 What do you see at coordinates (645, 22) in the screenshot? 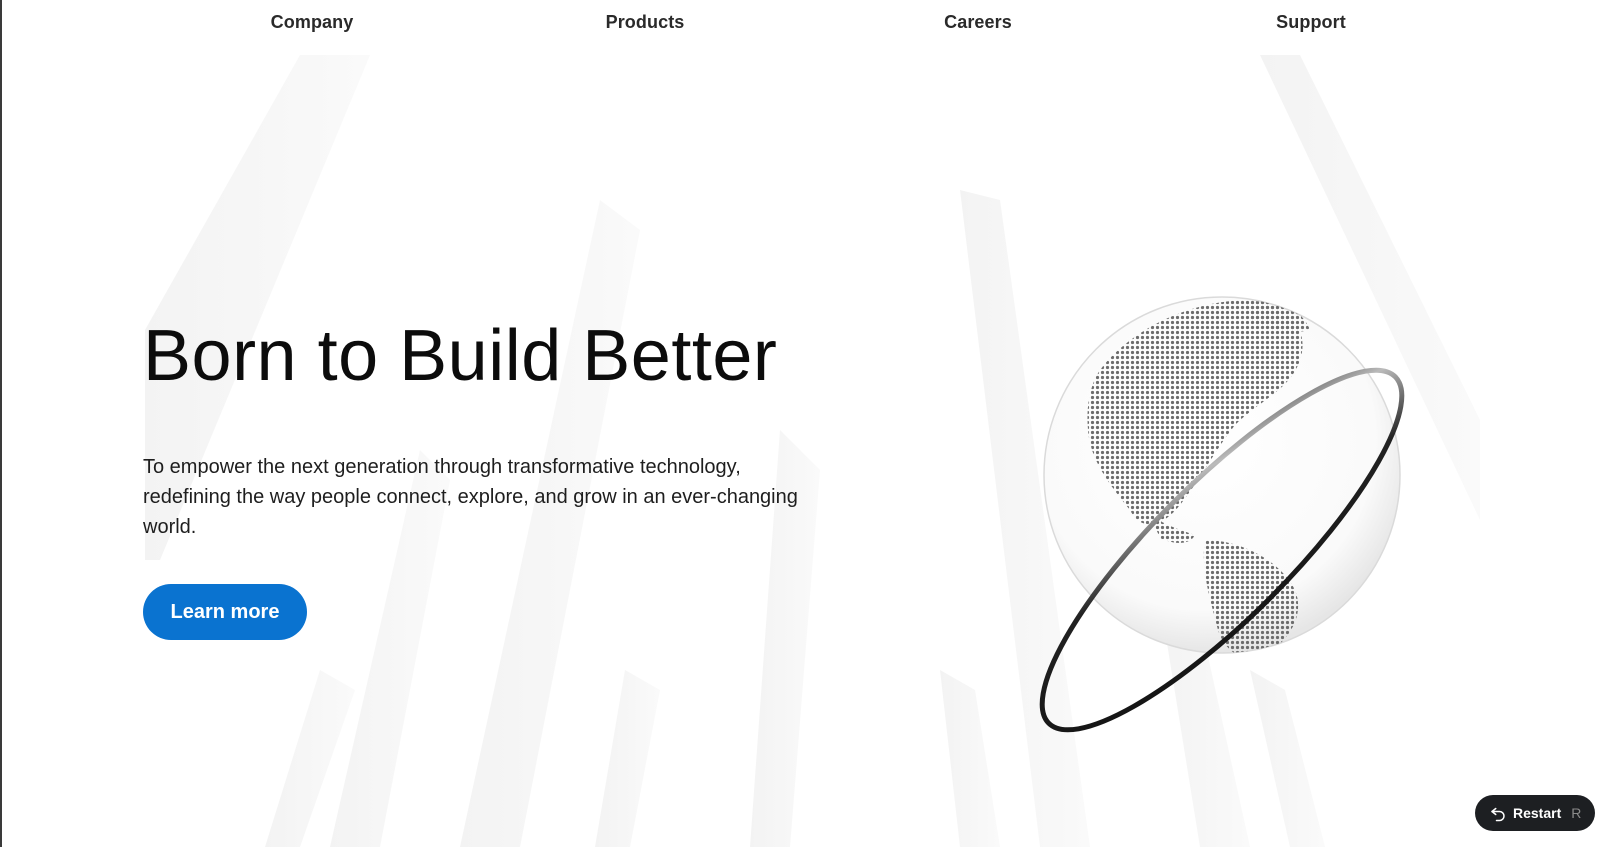
I see `nav-item-products: Products` at bounding box center [645, 22].